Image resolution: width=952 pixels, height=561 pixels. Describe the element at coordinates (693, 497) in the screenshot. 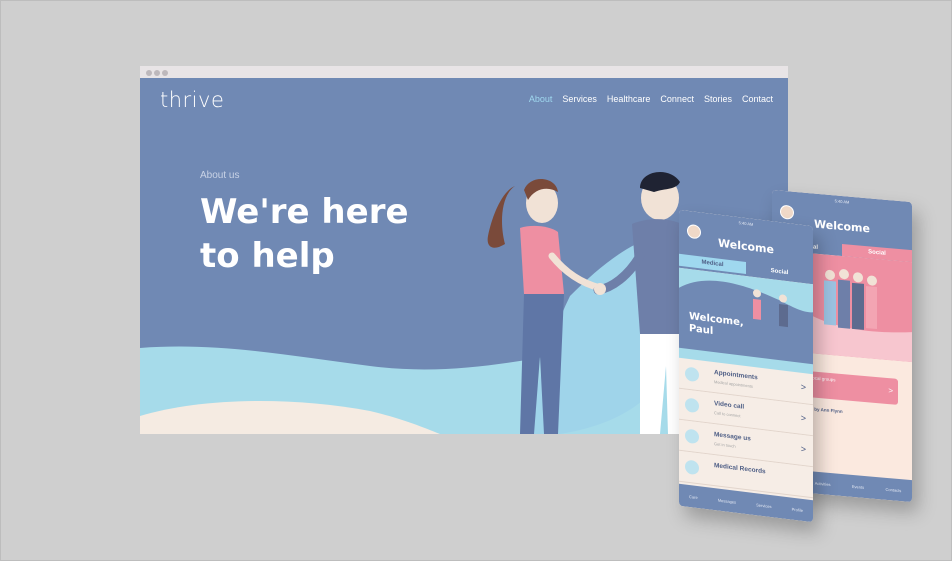

I see `bottom-nav-care: Care` at that location.